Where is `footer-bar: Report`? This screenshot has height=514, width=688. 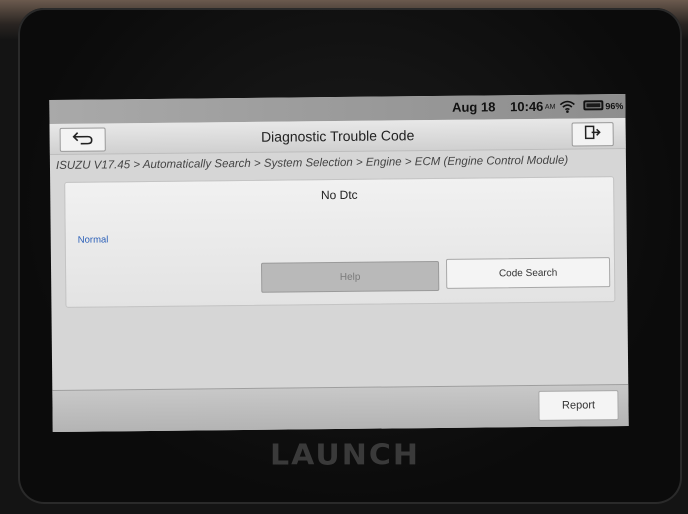
footer-bar: Report is located at coordinates (340, 408).